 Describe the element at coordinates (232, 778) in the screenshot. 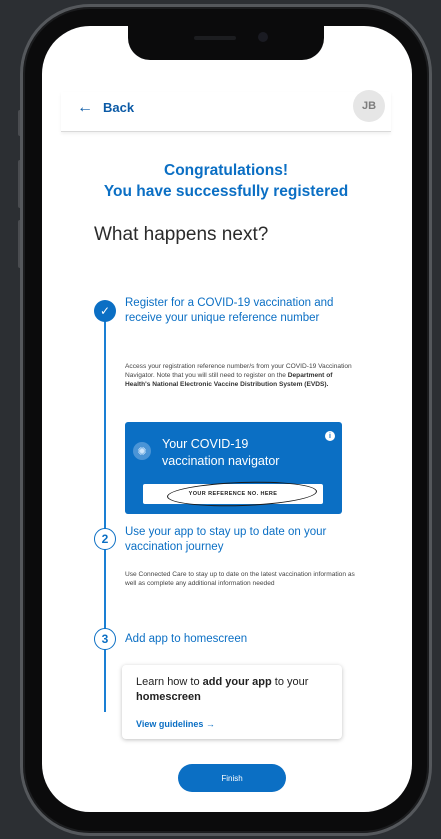

I see `finish-button: Finish` at that location.